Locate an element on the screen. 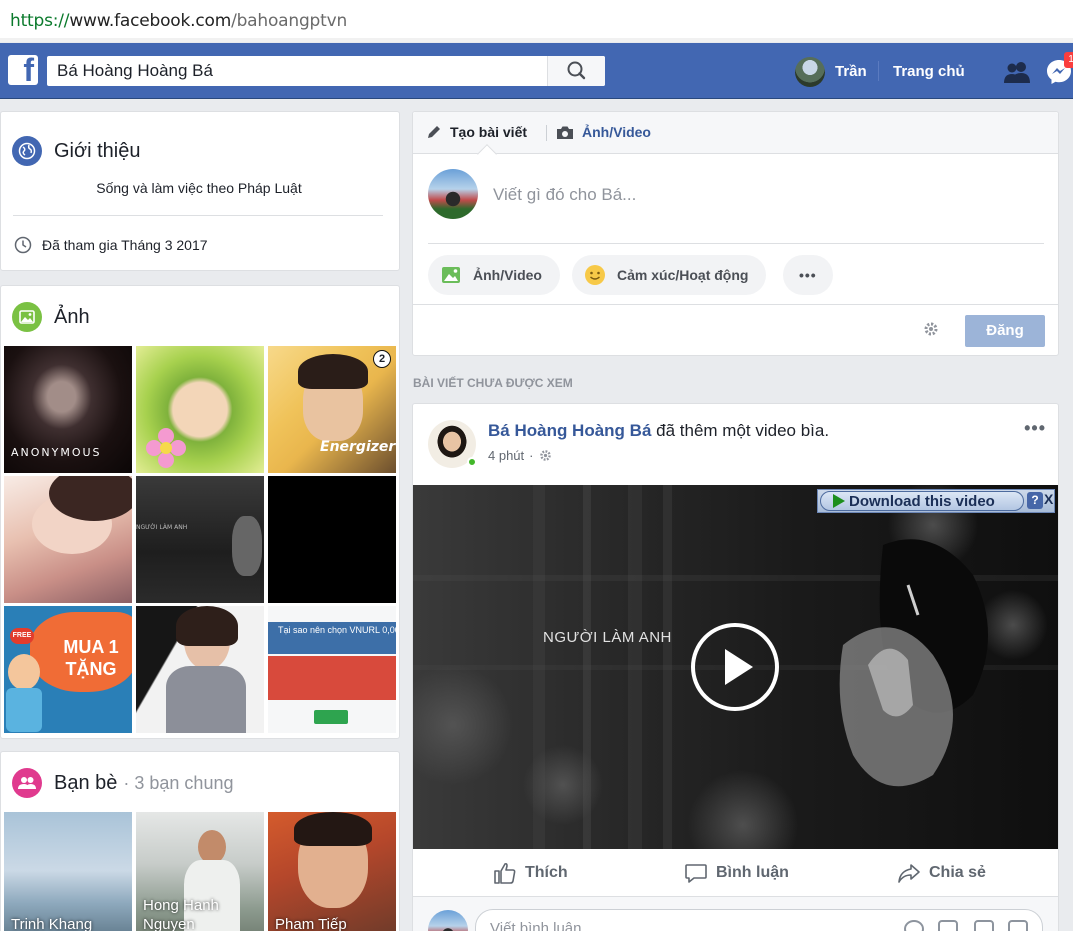 The image size is (1073, 931). post-action-text: đã thêm một video bìa. is located at coordinates (743, 430).